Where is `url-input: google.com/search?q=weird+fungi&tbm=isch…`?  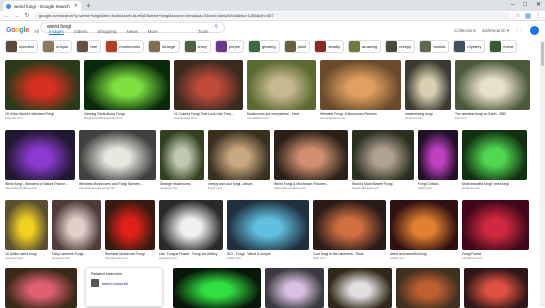 url-input: google.com/search?q=weird+fungi&tbm=isch… is located at coordinates (272, 15).